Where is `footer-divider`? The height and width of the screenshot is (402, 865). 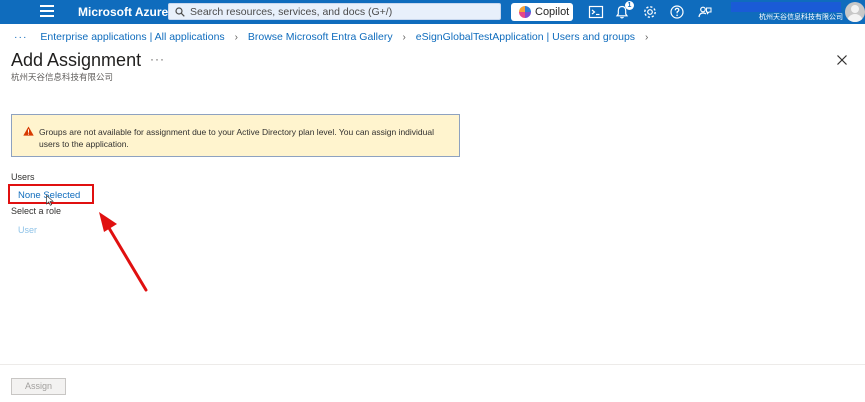
footer-divider is located at coordinates (432, 364).